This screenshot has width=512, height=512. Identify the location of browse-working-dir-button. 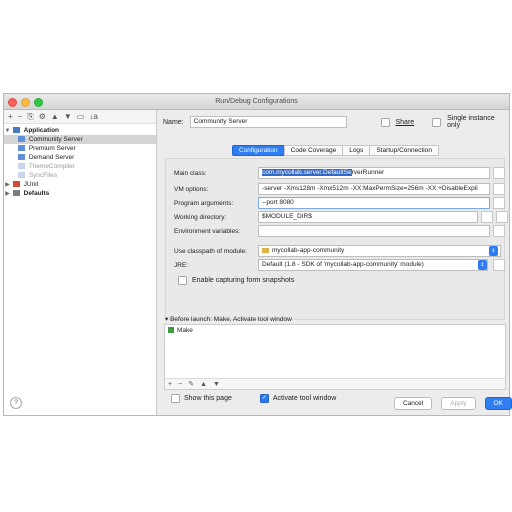
(487, 217).